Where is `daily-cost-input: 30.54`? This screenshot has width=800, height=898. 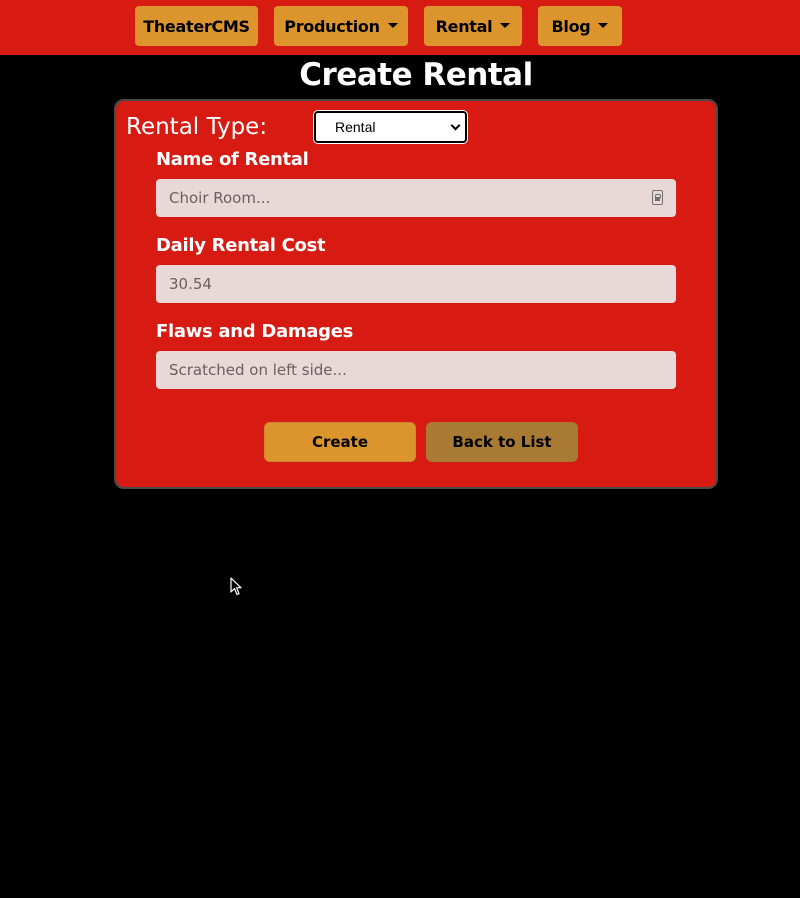
daily-cost-input: 30.54 is located at coordinates (416, 284).